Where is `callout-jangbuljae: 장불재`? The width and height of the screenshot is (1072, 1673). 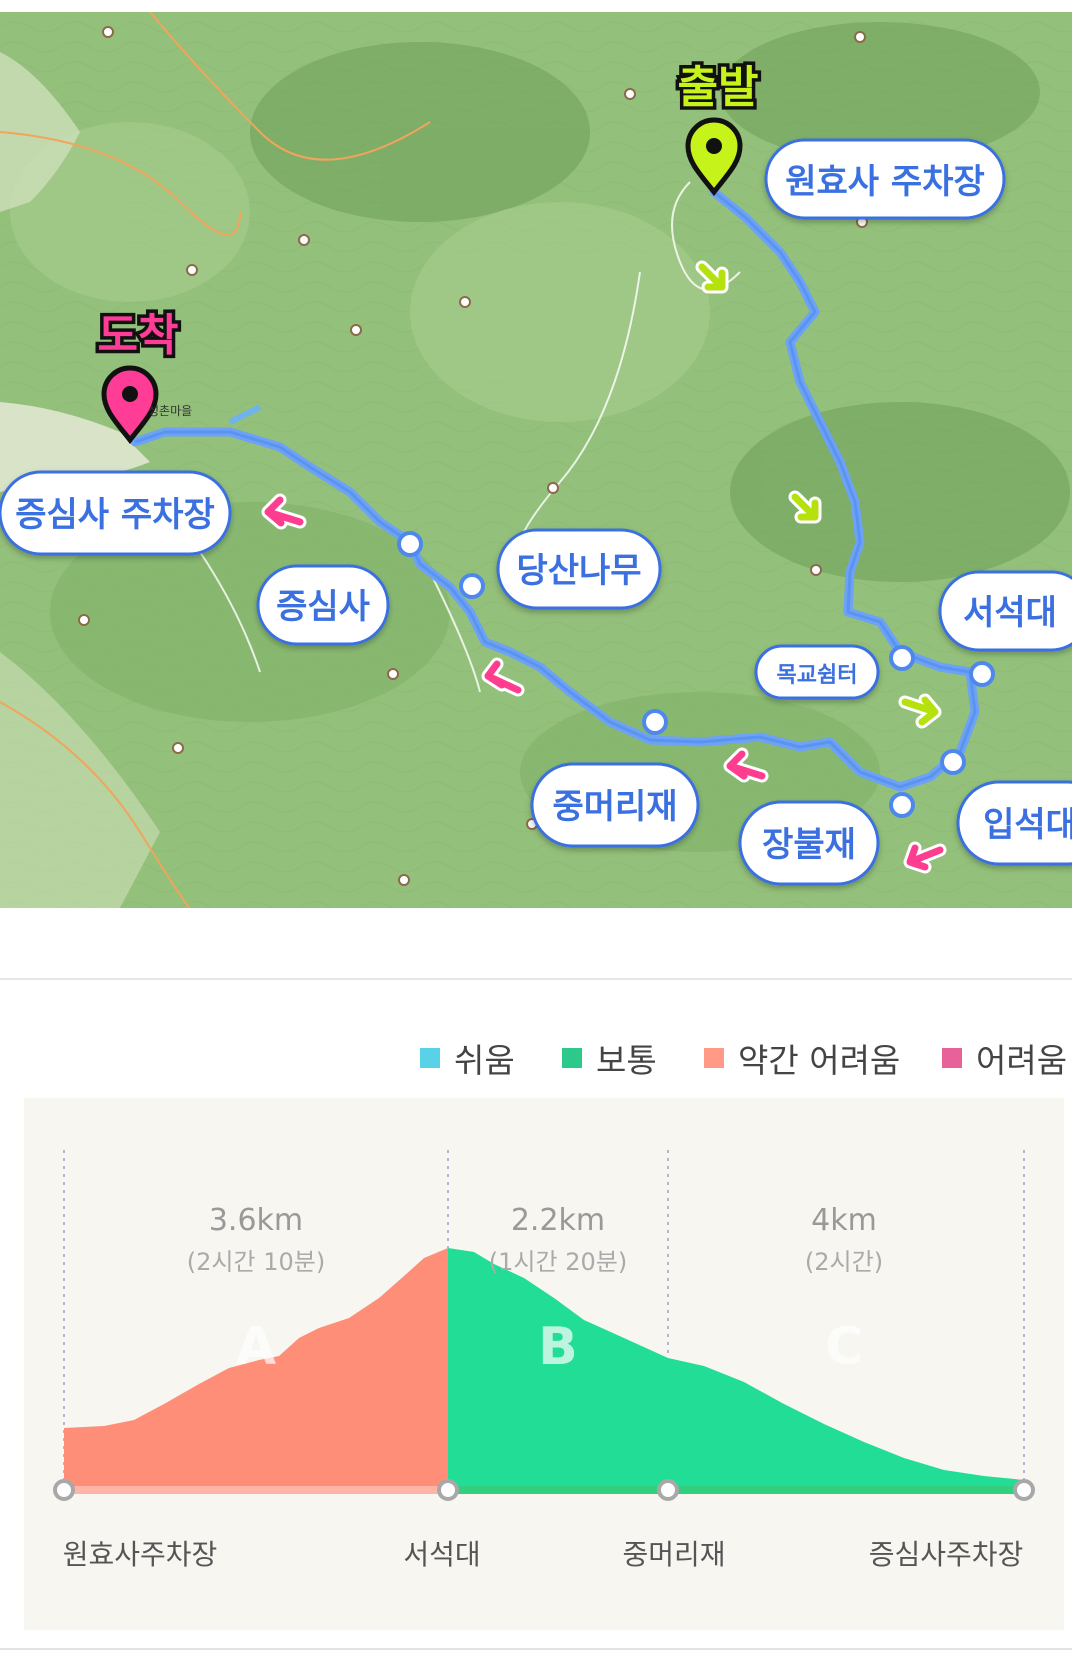
callout-jangbuljae: 장불재 is located at coordinates (809, 843).